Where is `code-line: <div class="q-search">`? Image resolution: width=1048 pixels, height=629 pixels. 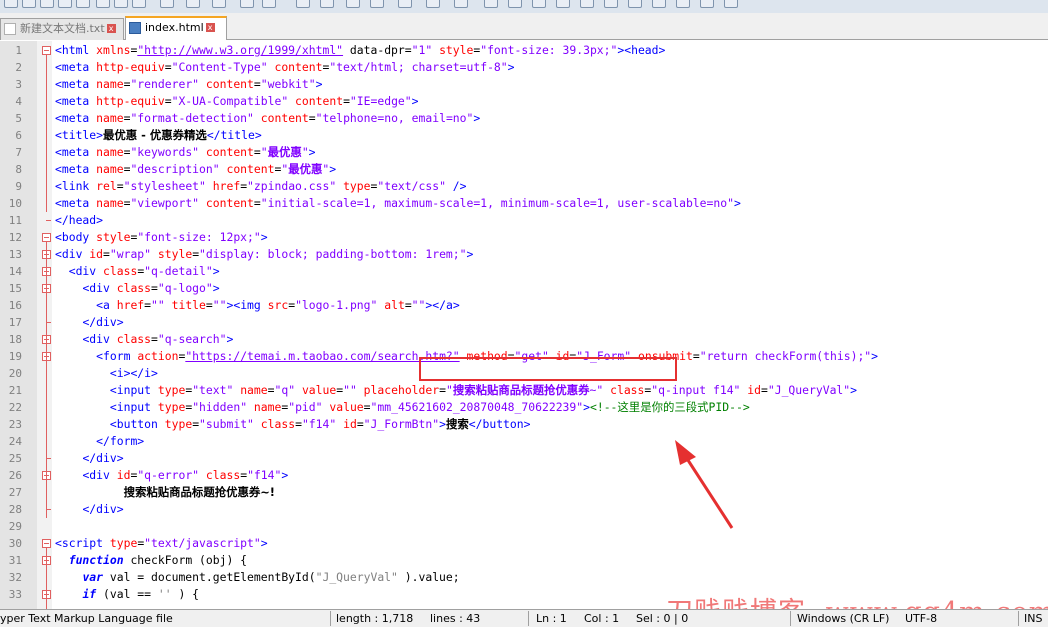 code-line: <div class="q-search"> is located at coordinates (144, 339).